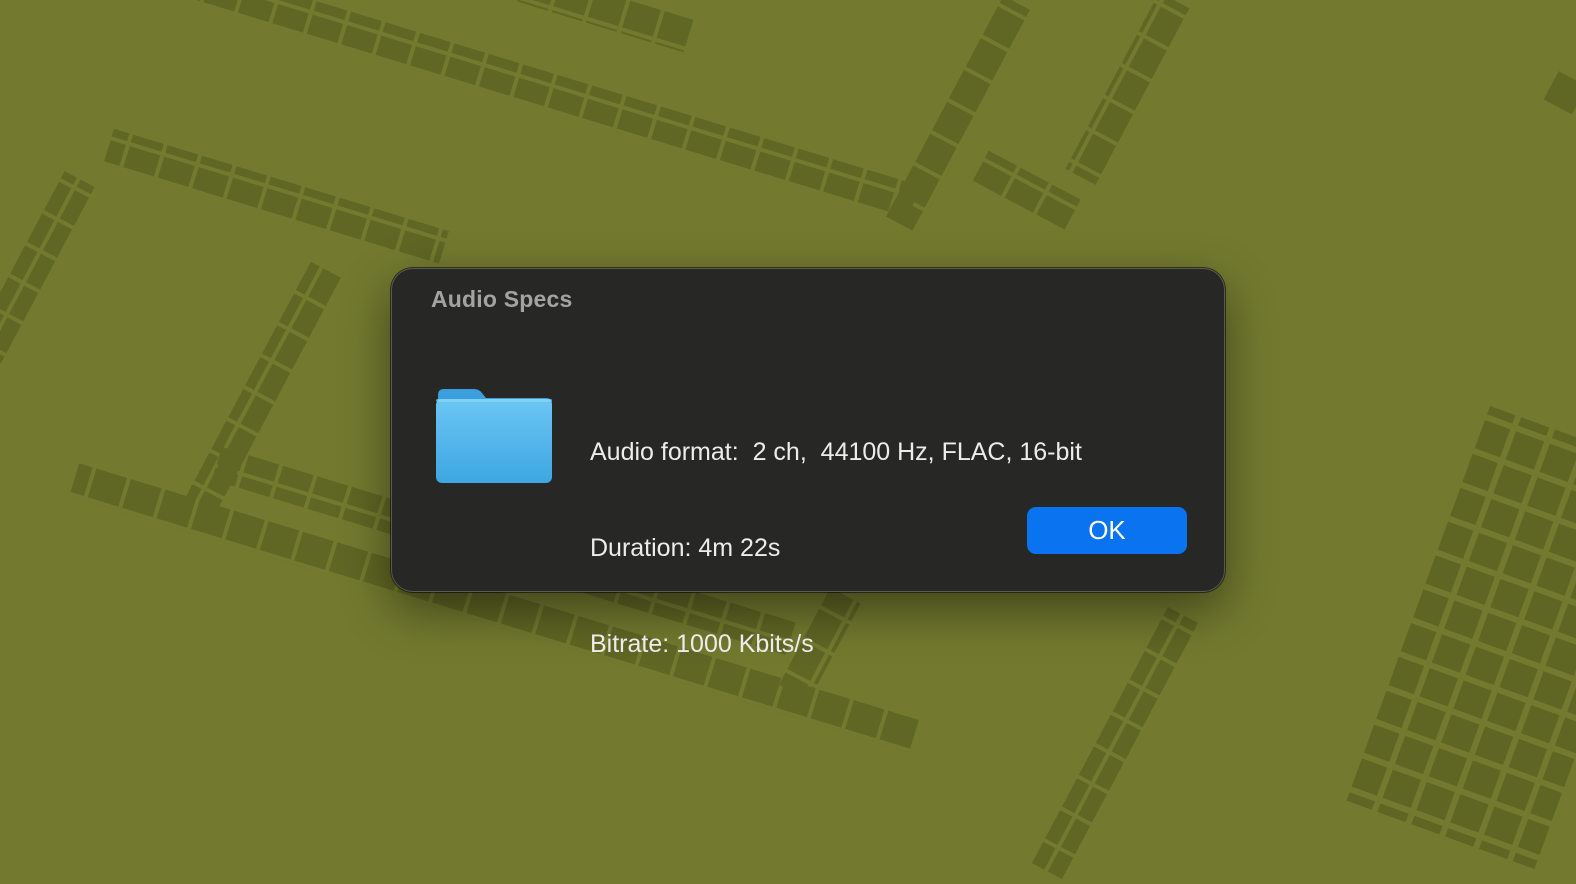 This screenshot has width=1576, height=884. I want to click on bitrate-text: Bitrate: 1000 Kbits/s, so click(702, 644).